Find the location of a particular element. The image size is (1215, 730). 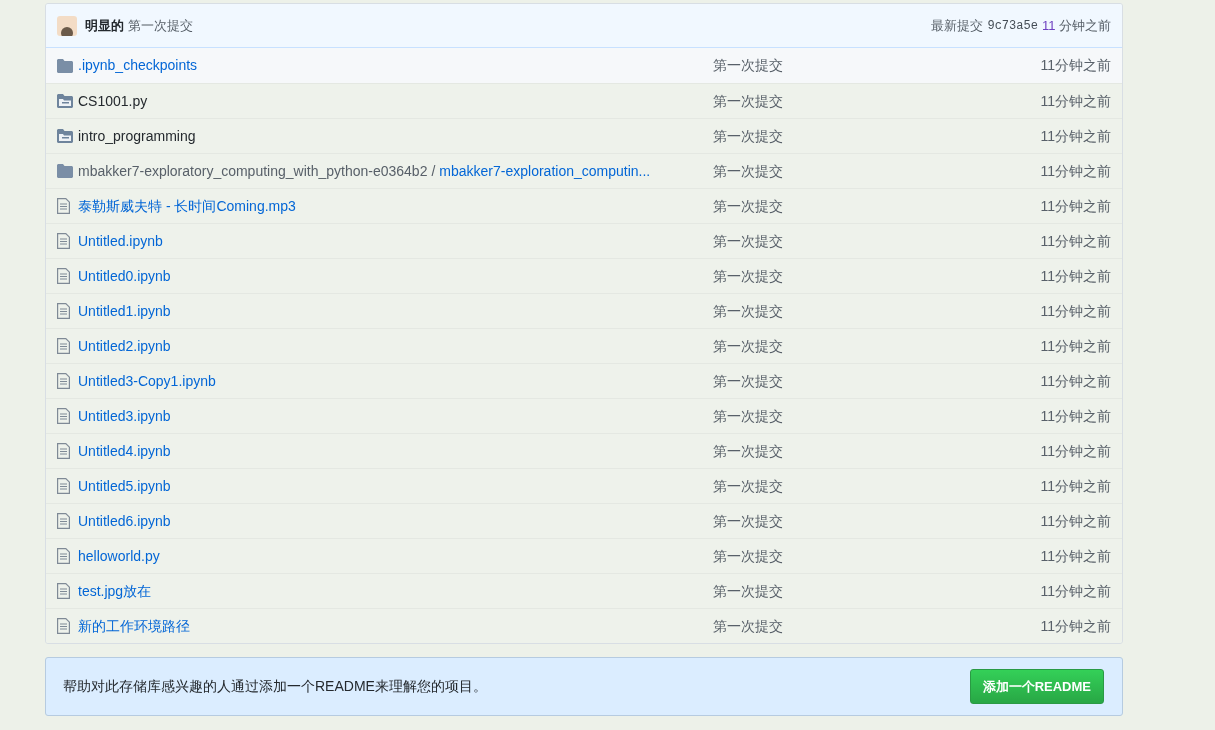

file-link: Untitled5.ipynb is located at coordinates (124, 485).